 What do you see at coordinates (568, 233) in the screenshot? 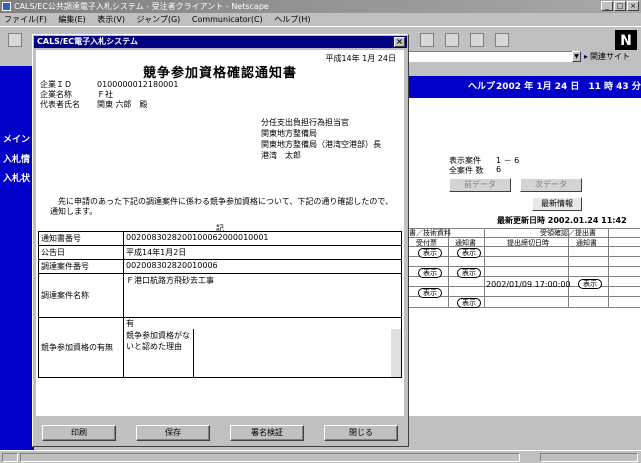
I see `col-receipt-confirm: 受領確認／提出書` at bounding box center [568, 233].